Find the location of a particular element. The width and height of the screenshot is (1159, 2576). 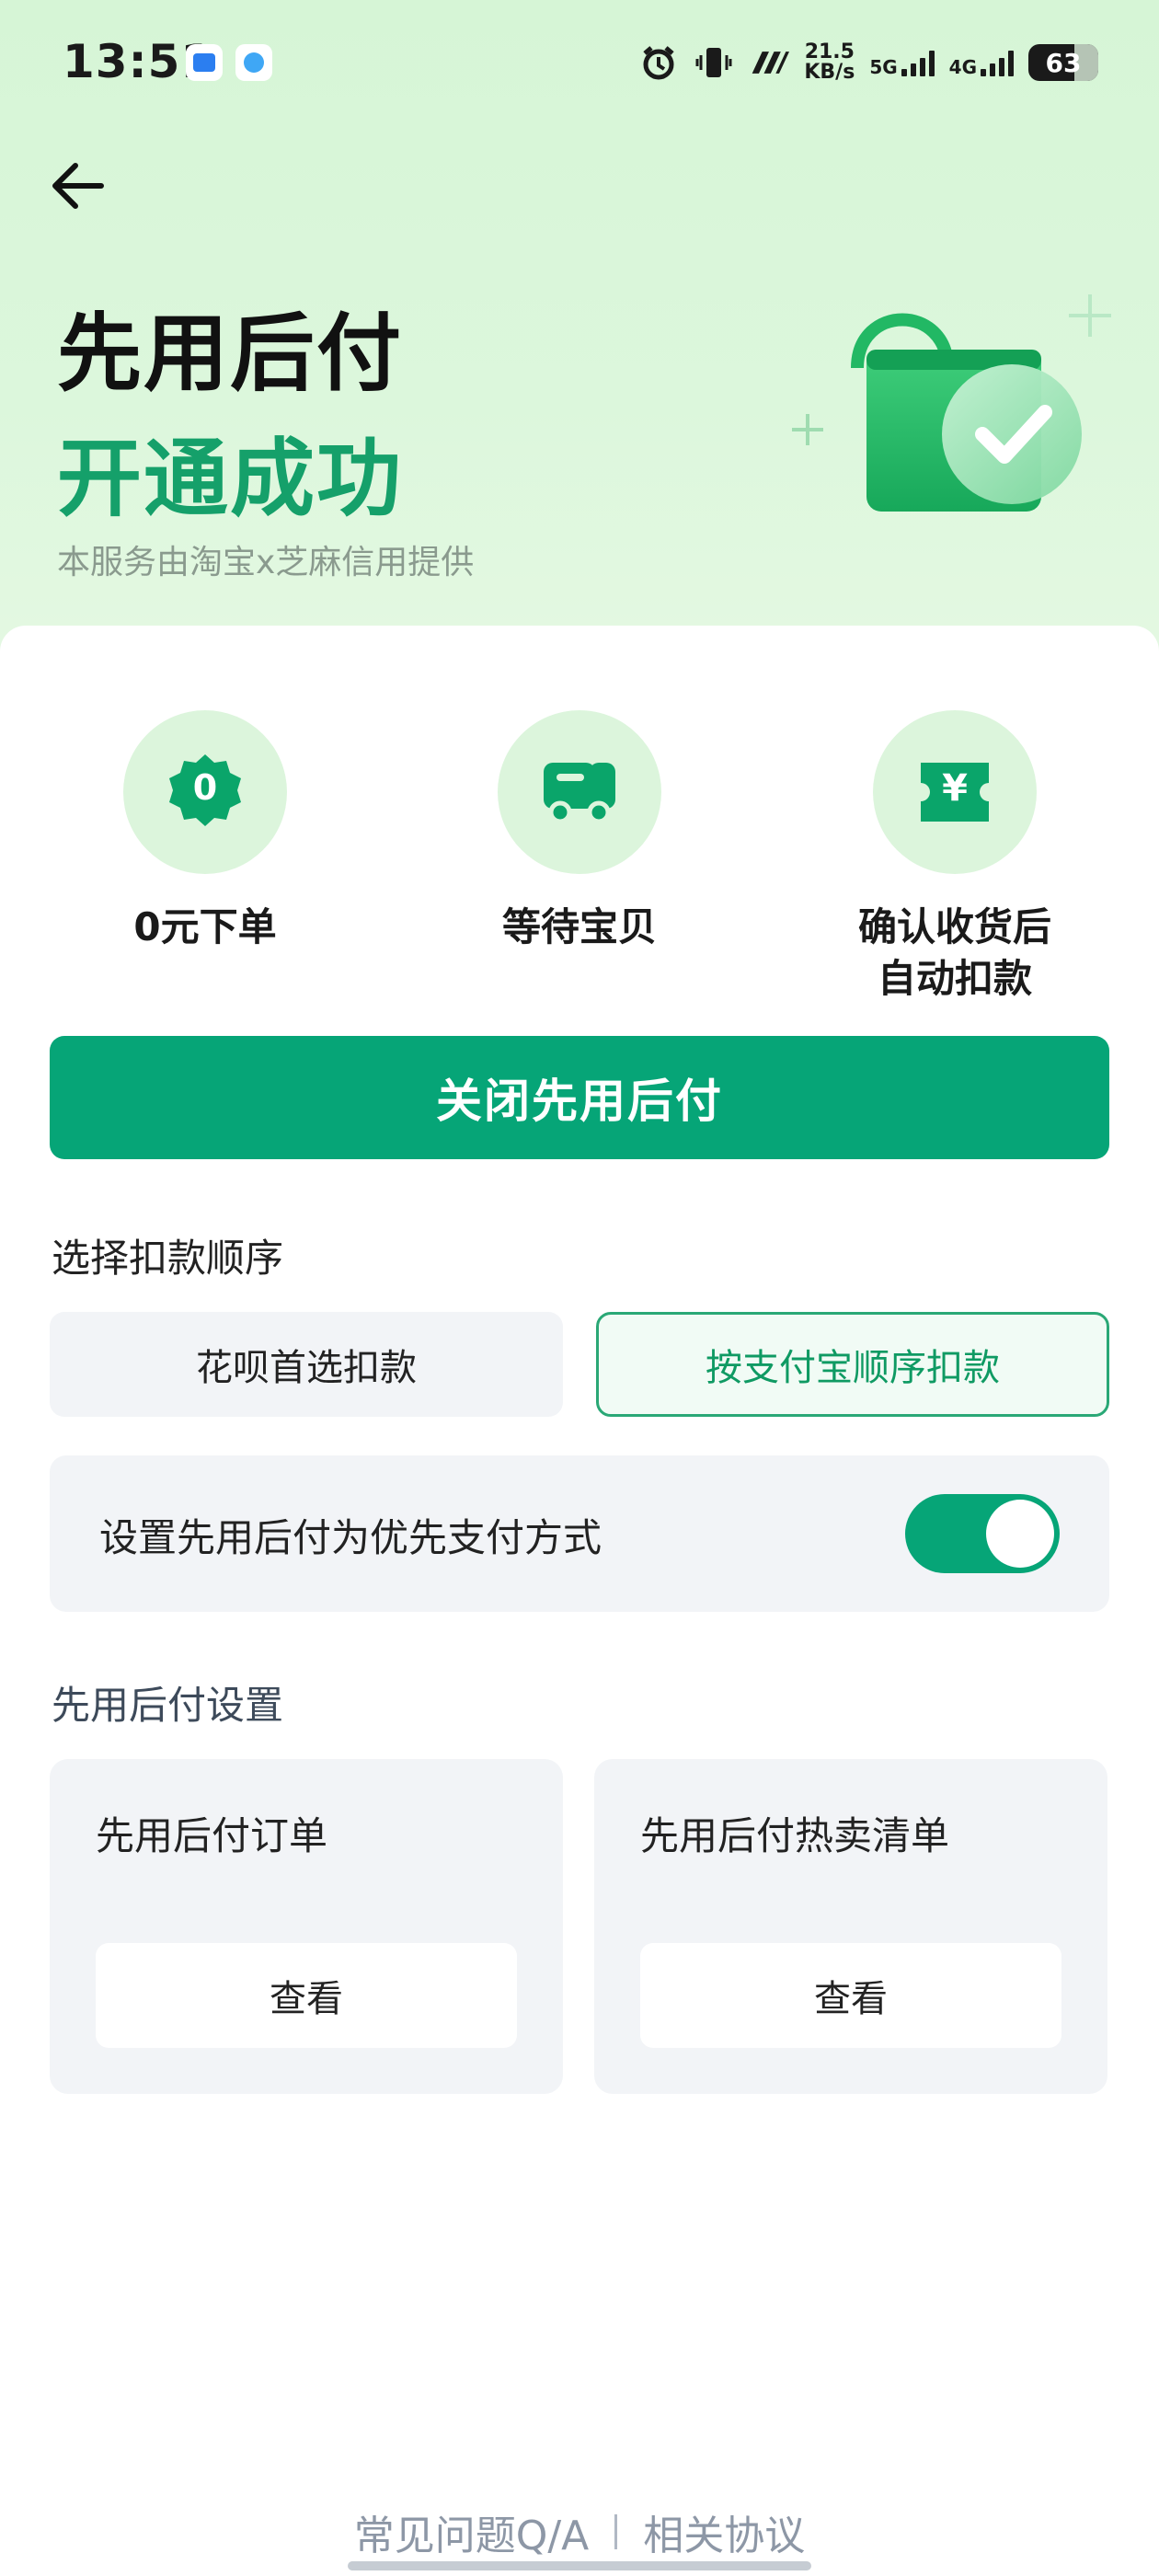

nfc-icon is located at coordinates (769, 62).